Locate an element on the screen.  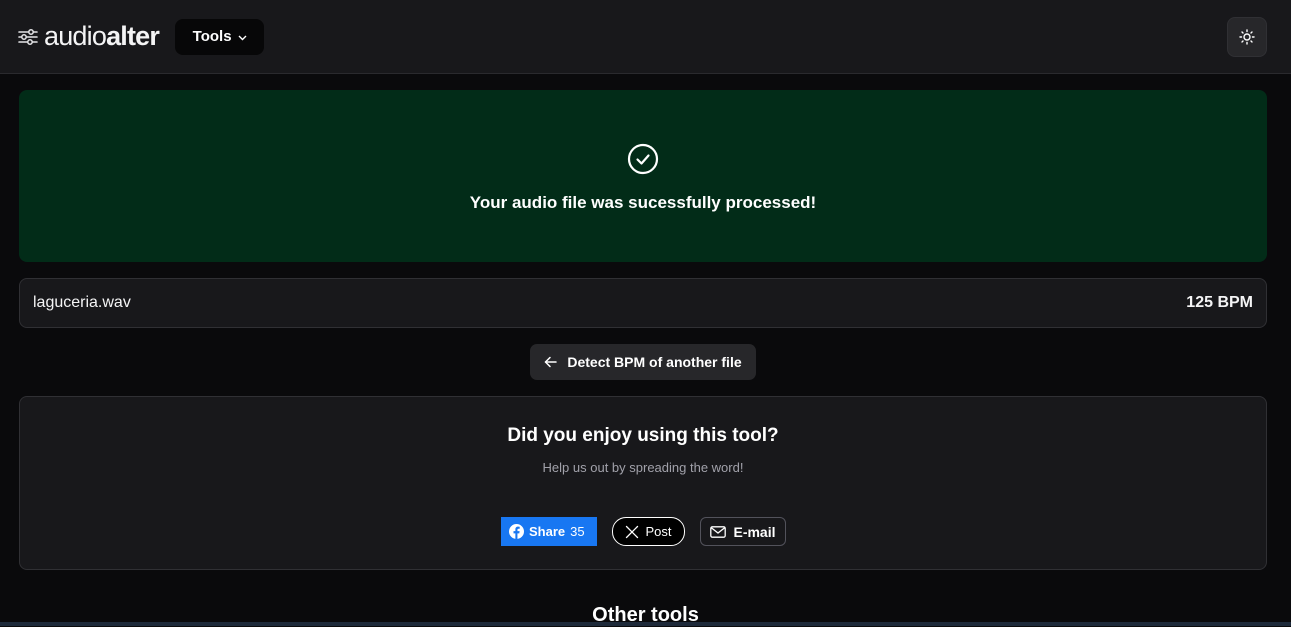
result-row: laguceria.wav 125 BPM is located at coordinates (643, 303).